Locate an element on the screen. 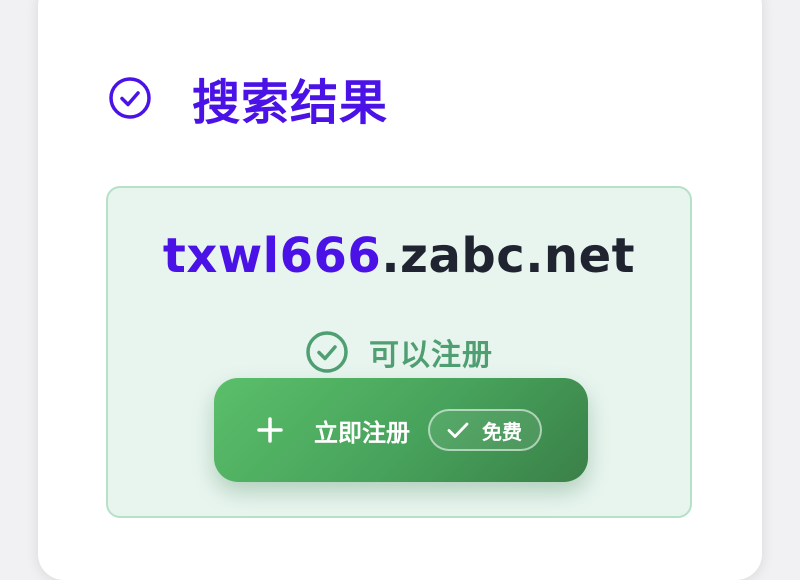 The height and width of the screenshot is (580, 800). free-badge: 免费 is located at coordinates (485, 430).